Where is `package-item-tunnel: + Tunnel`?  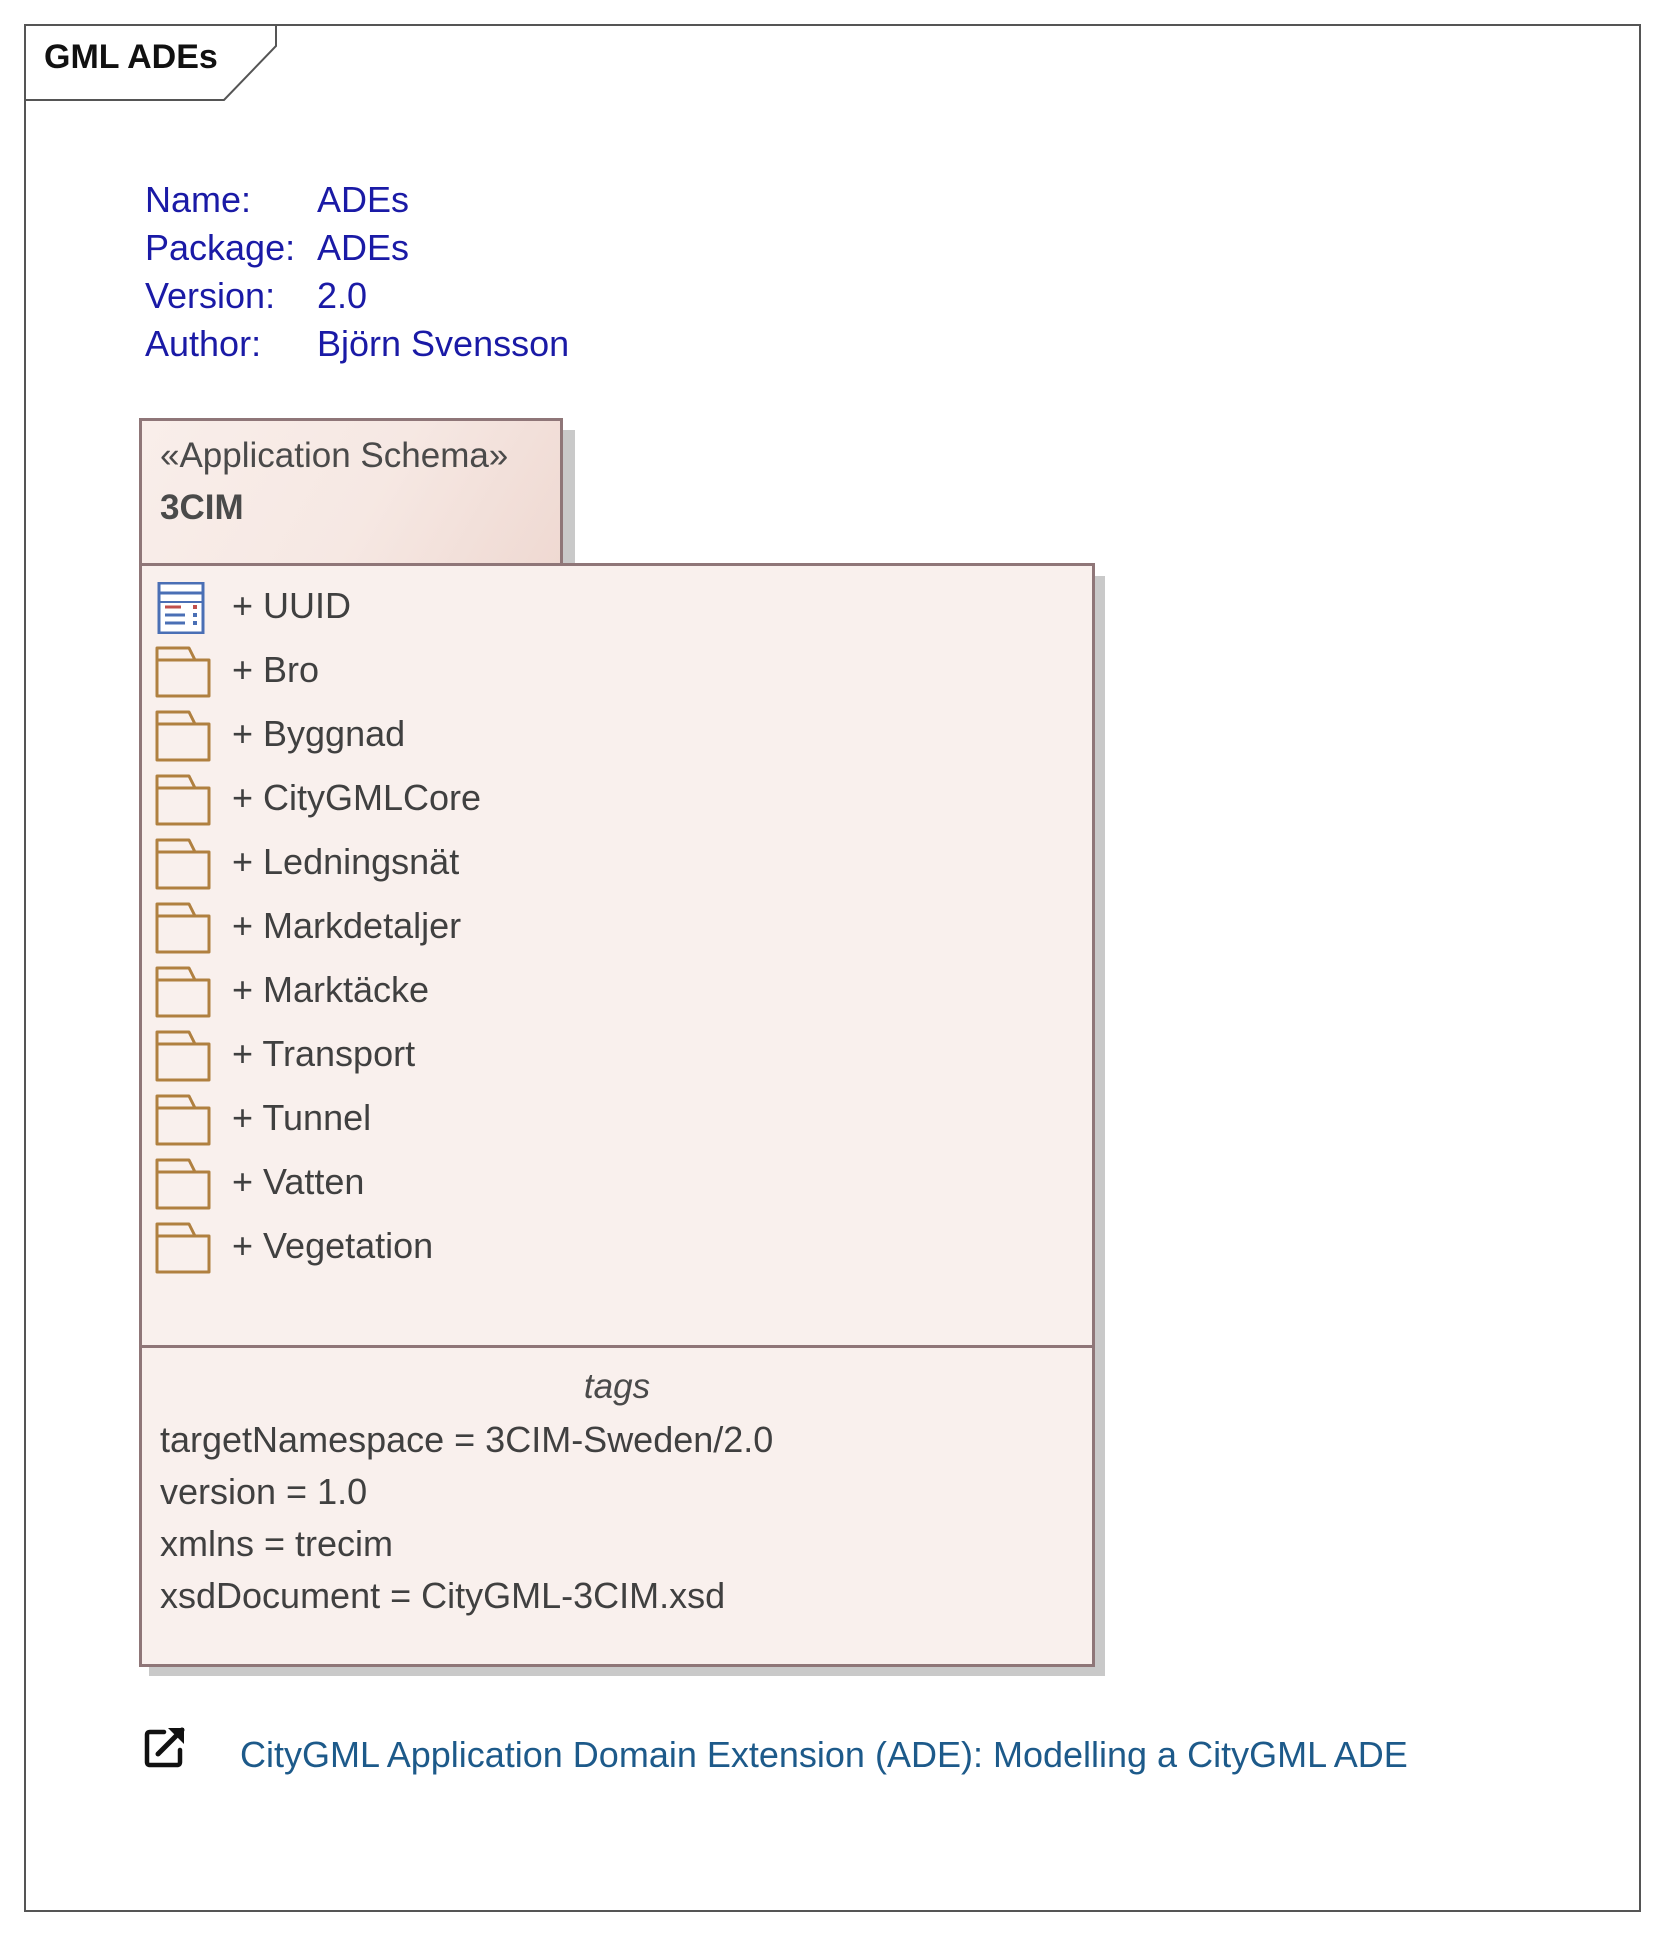 package-item-tunnel: + Tunnel is located at coordinates (505, 1120).